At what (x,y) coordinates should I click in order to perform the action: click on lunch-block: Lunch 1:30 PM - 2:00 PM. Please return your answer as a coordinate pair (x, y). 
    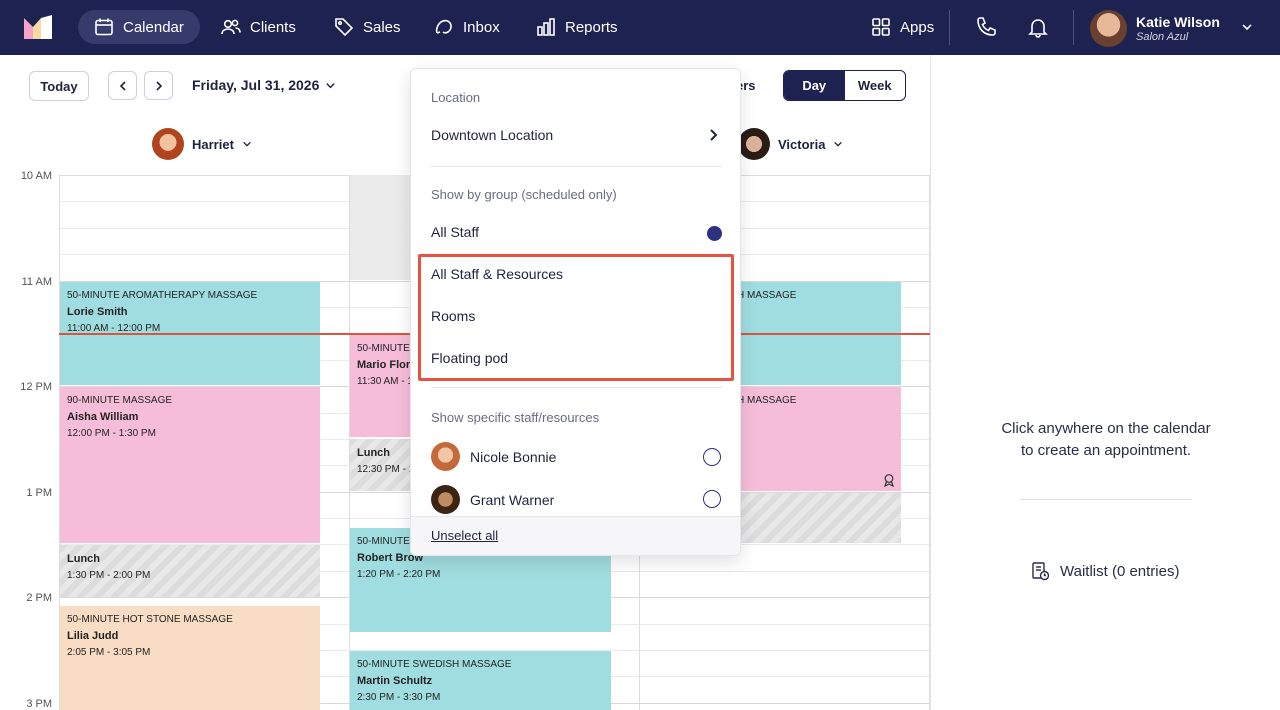
    Looking at the image, I should click on (190, 571).